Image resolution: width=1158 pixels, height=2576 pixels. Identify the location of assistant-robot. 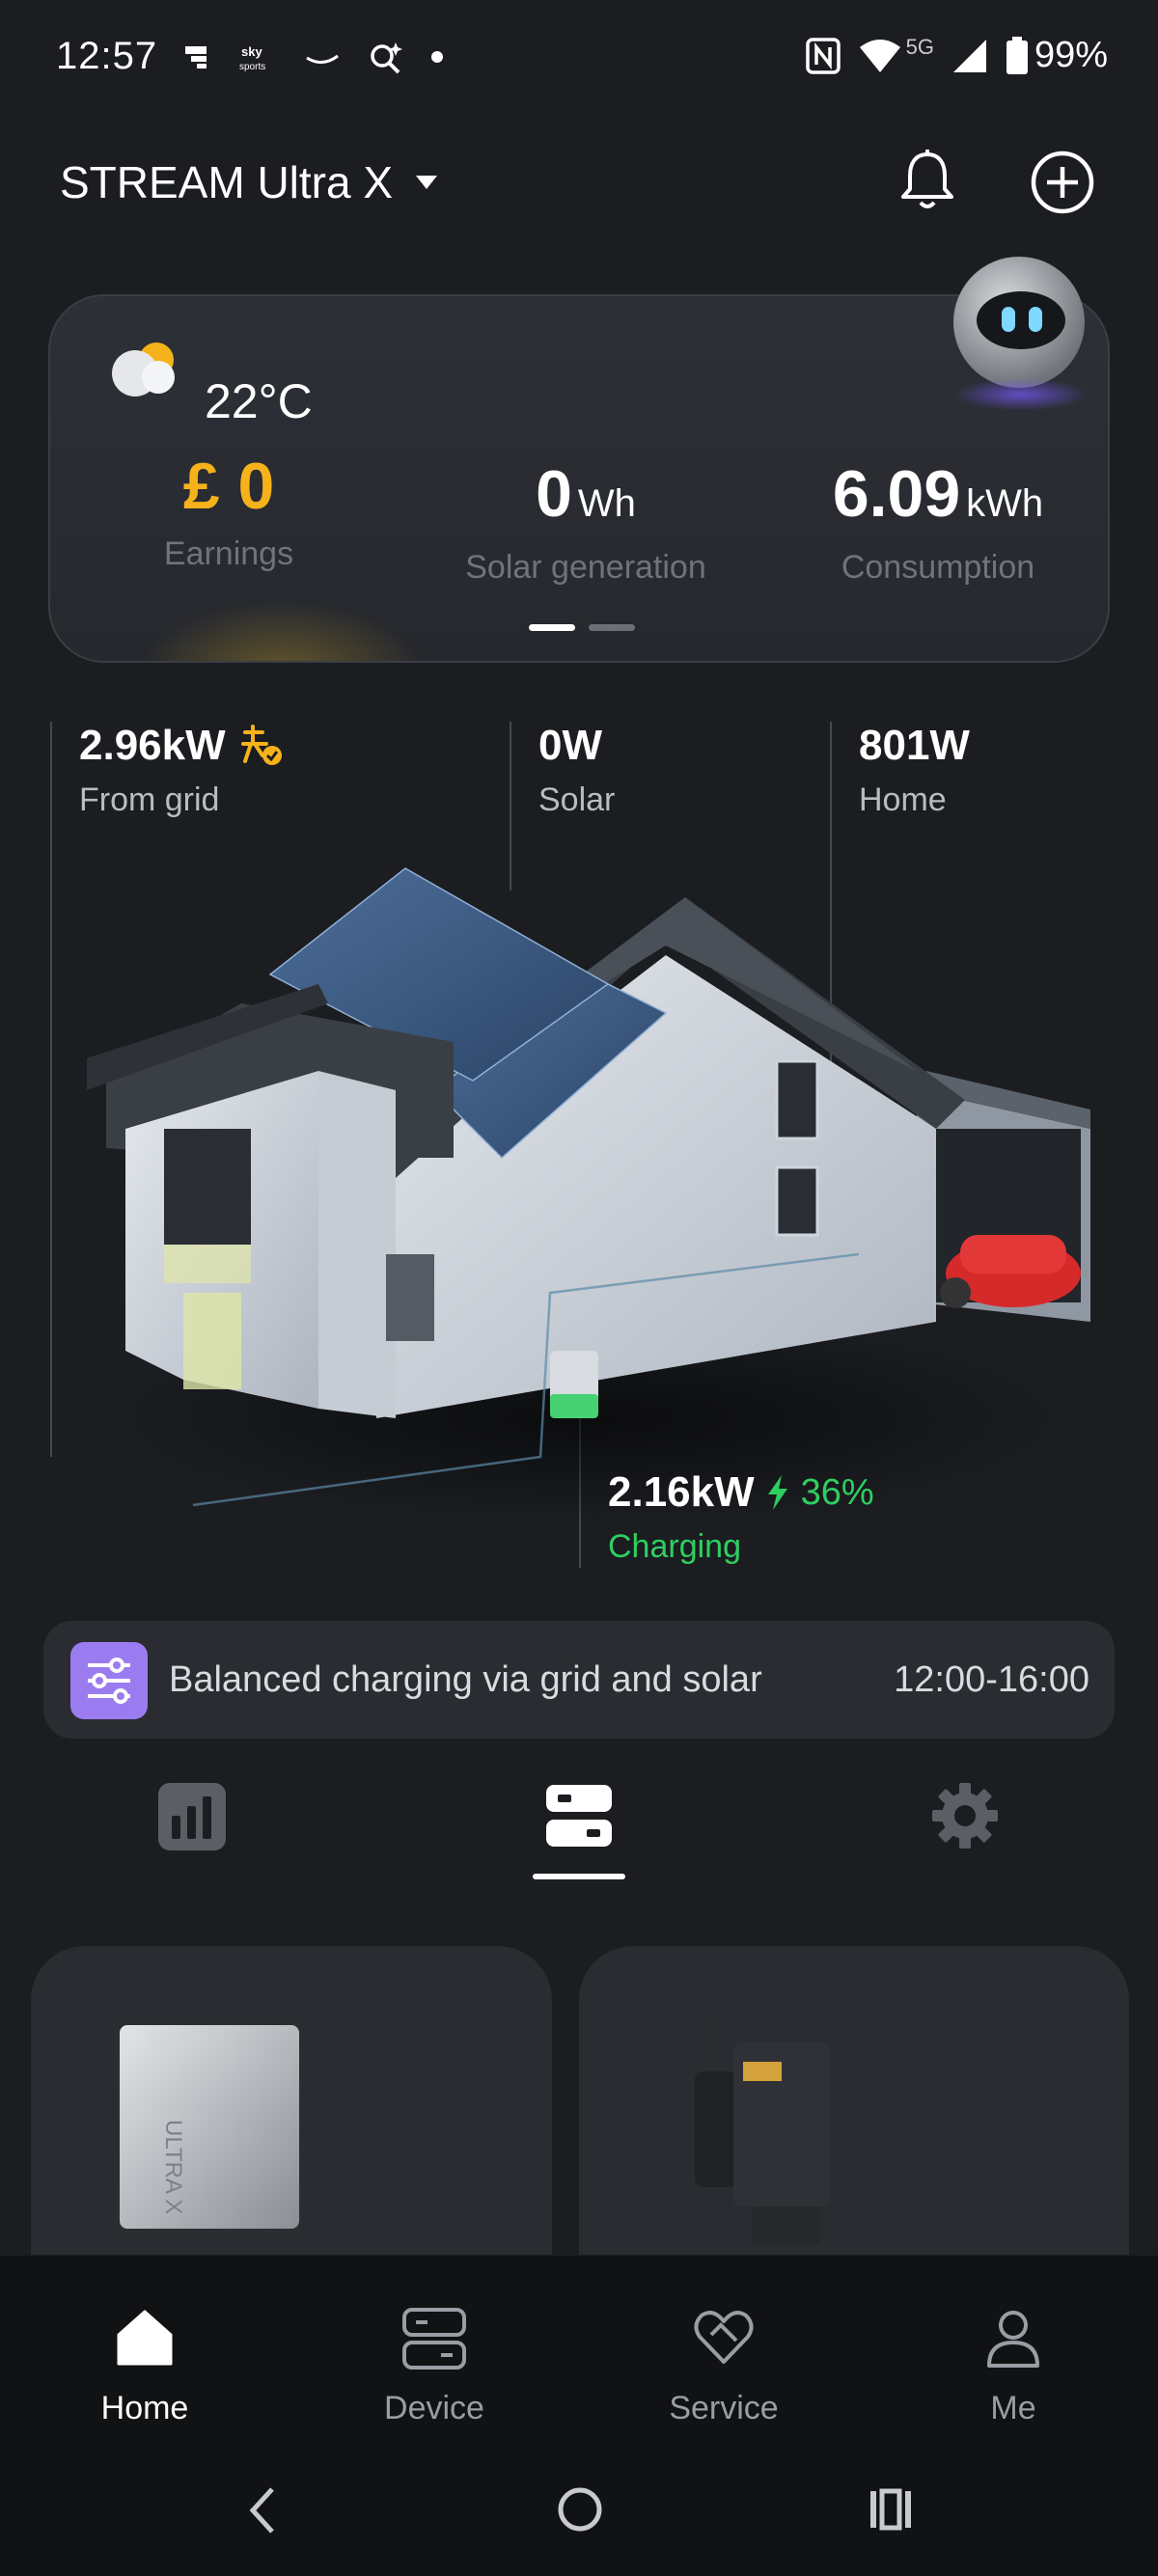
(1016, 335).